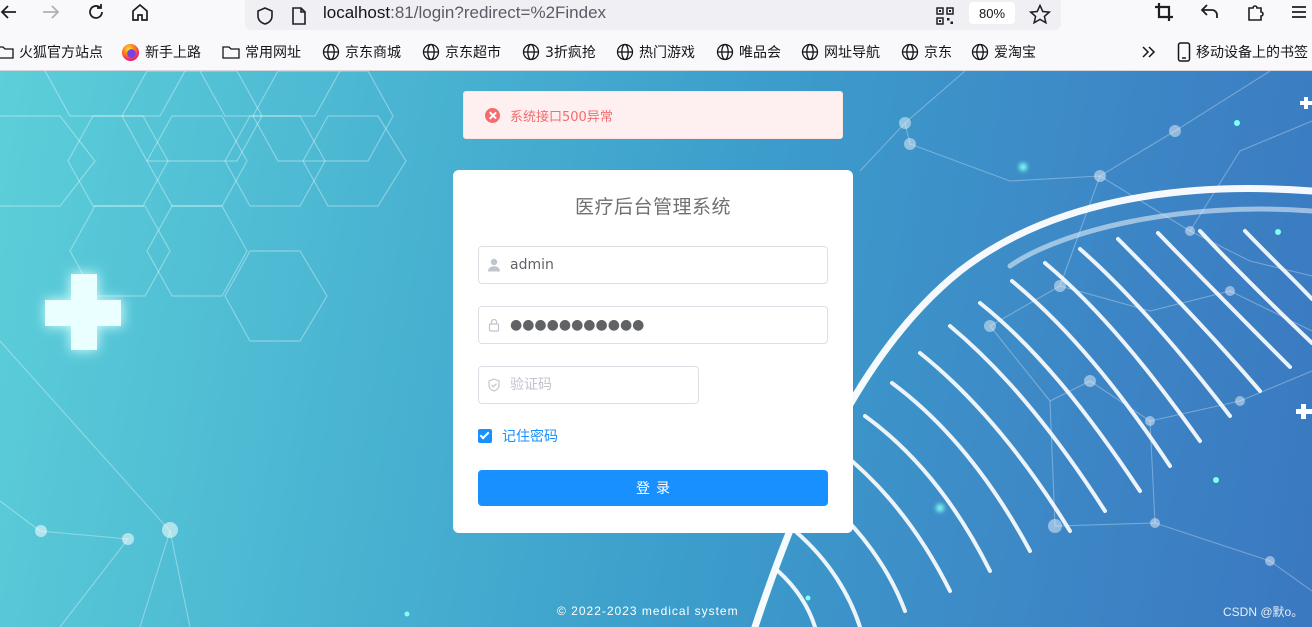 Image resolution: width=1312 pixels, height=627 pixels. I want to click on alert-message: 系统接口500异常, so click(561, 117).